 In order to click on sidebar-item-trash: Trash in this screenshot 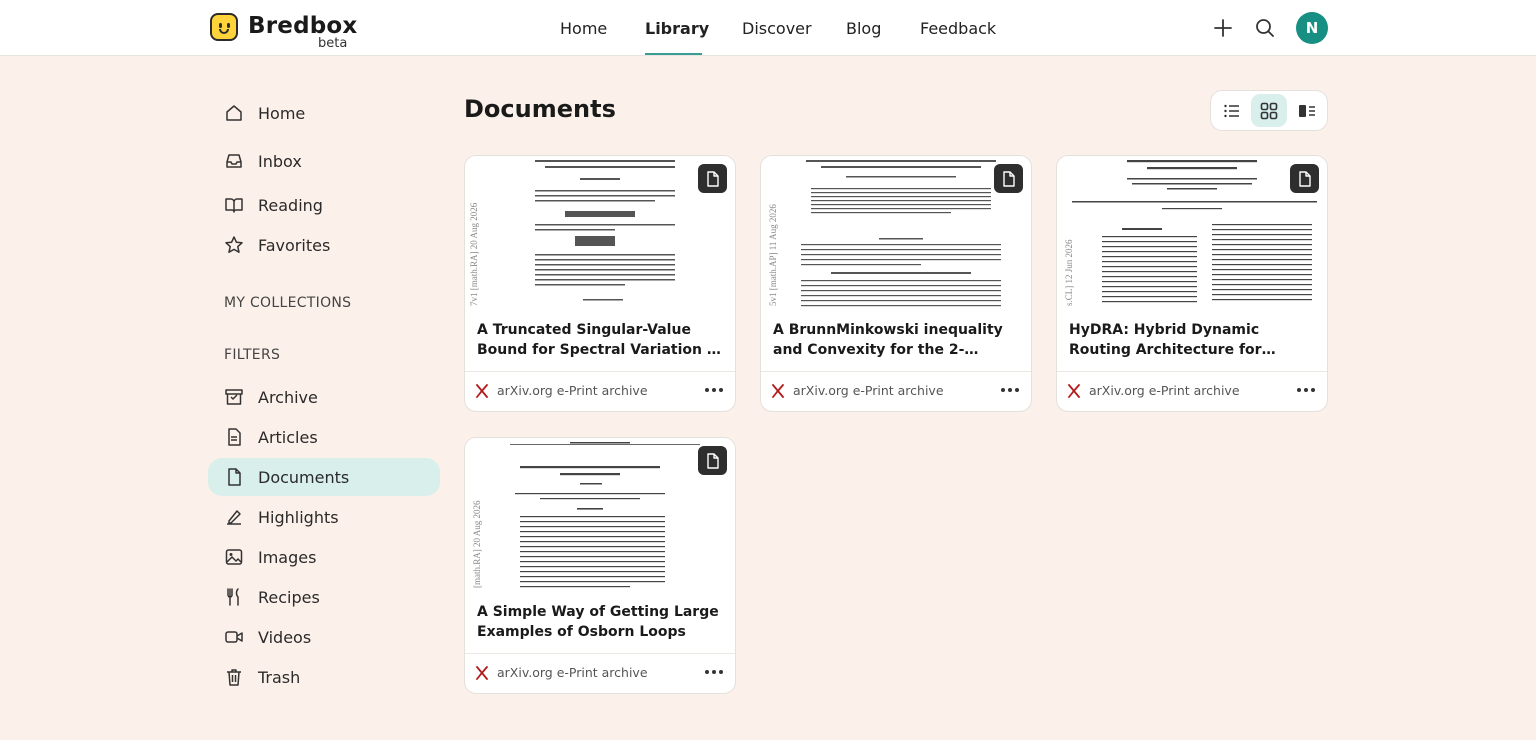, I will do `click(324, 677)`.